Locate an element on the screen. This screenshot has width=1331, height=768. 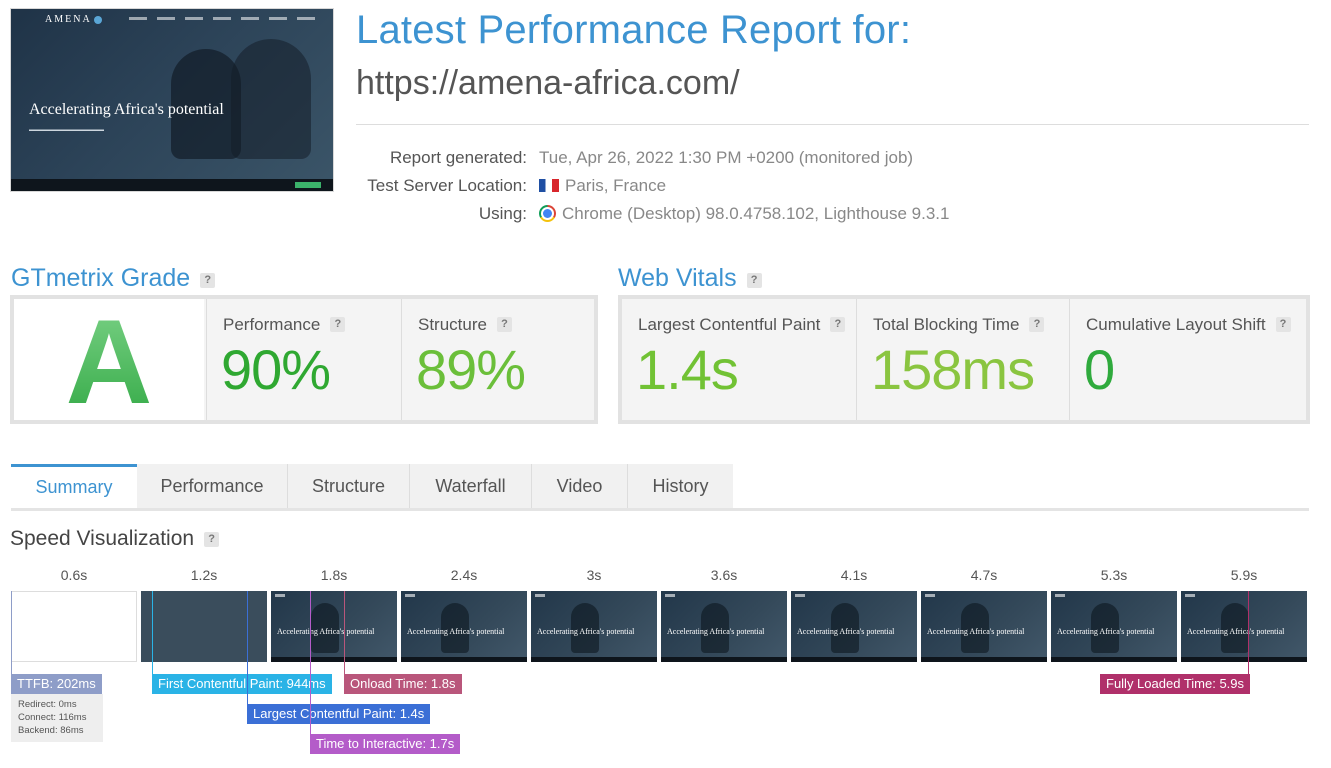
fcp-marker-label: First Contentful Paint: 944ms is located at coordinates (242, 684).